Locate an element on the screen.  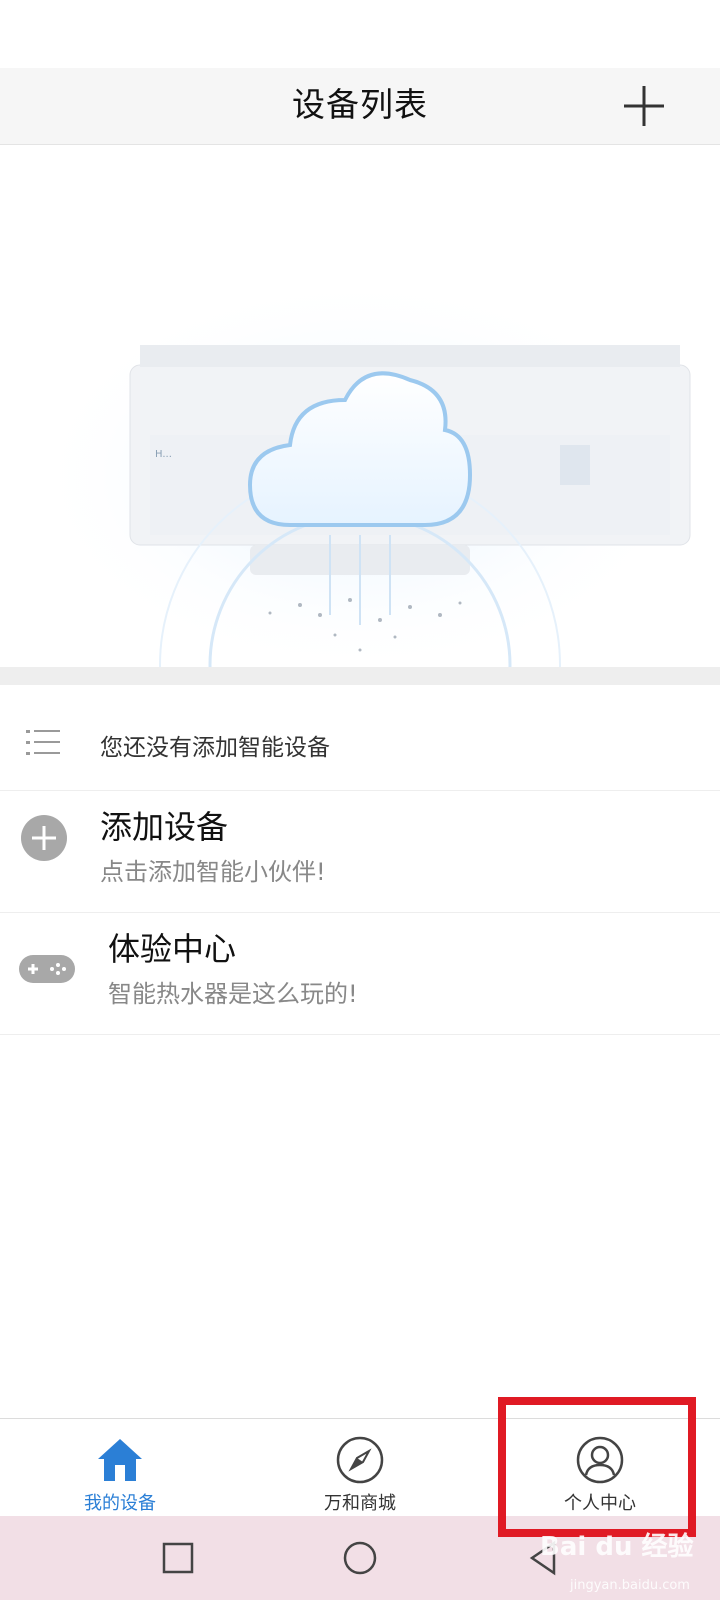
add-device-button is located at coordinates (644, 106).